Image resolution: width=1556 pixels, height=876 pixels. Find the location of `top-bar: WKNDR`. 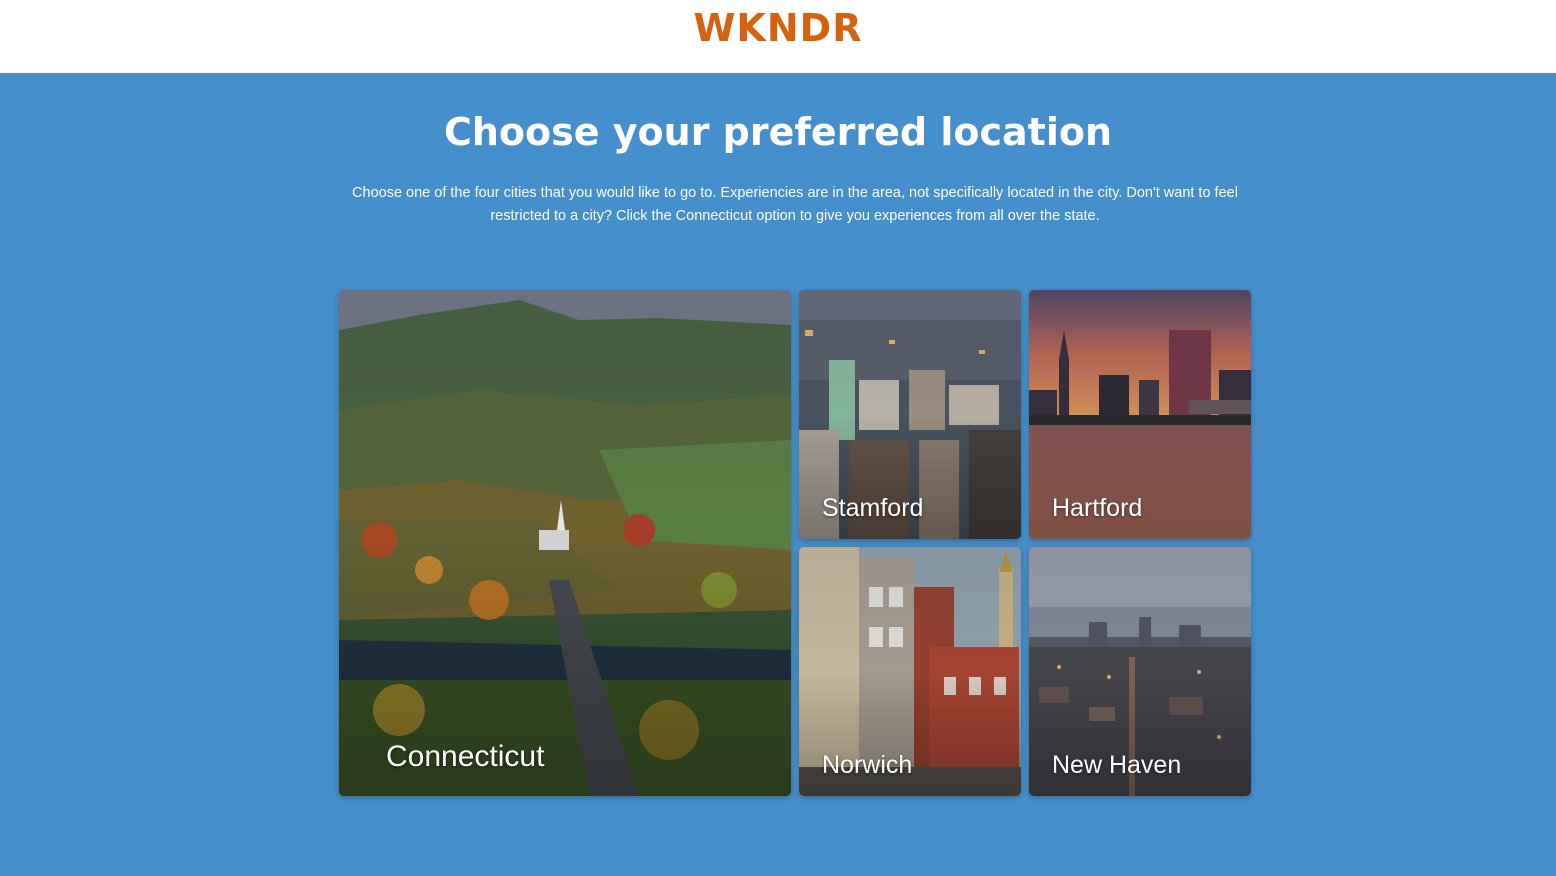

top-bar: WKNDR is located at coordinates (778, 36).